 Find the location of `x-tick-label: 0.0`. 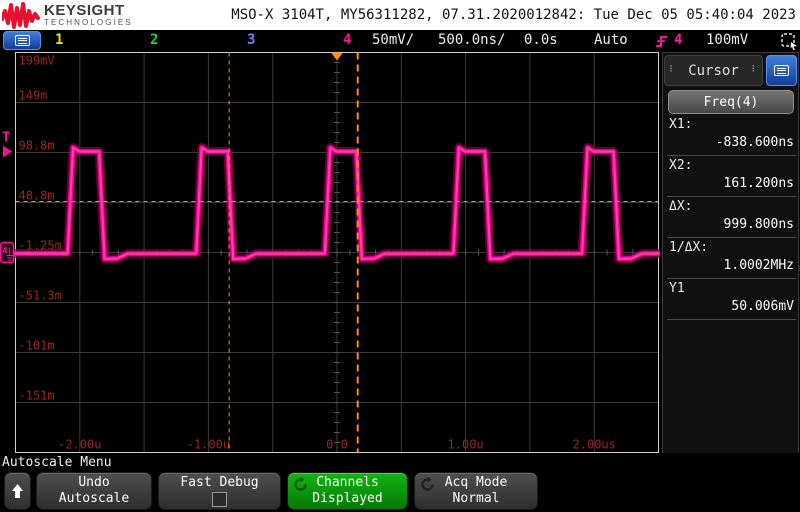

x-tick-label: 0.0 is located at coordinates (337, 445).